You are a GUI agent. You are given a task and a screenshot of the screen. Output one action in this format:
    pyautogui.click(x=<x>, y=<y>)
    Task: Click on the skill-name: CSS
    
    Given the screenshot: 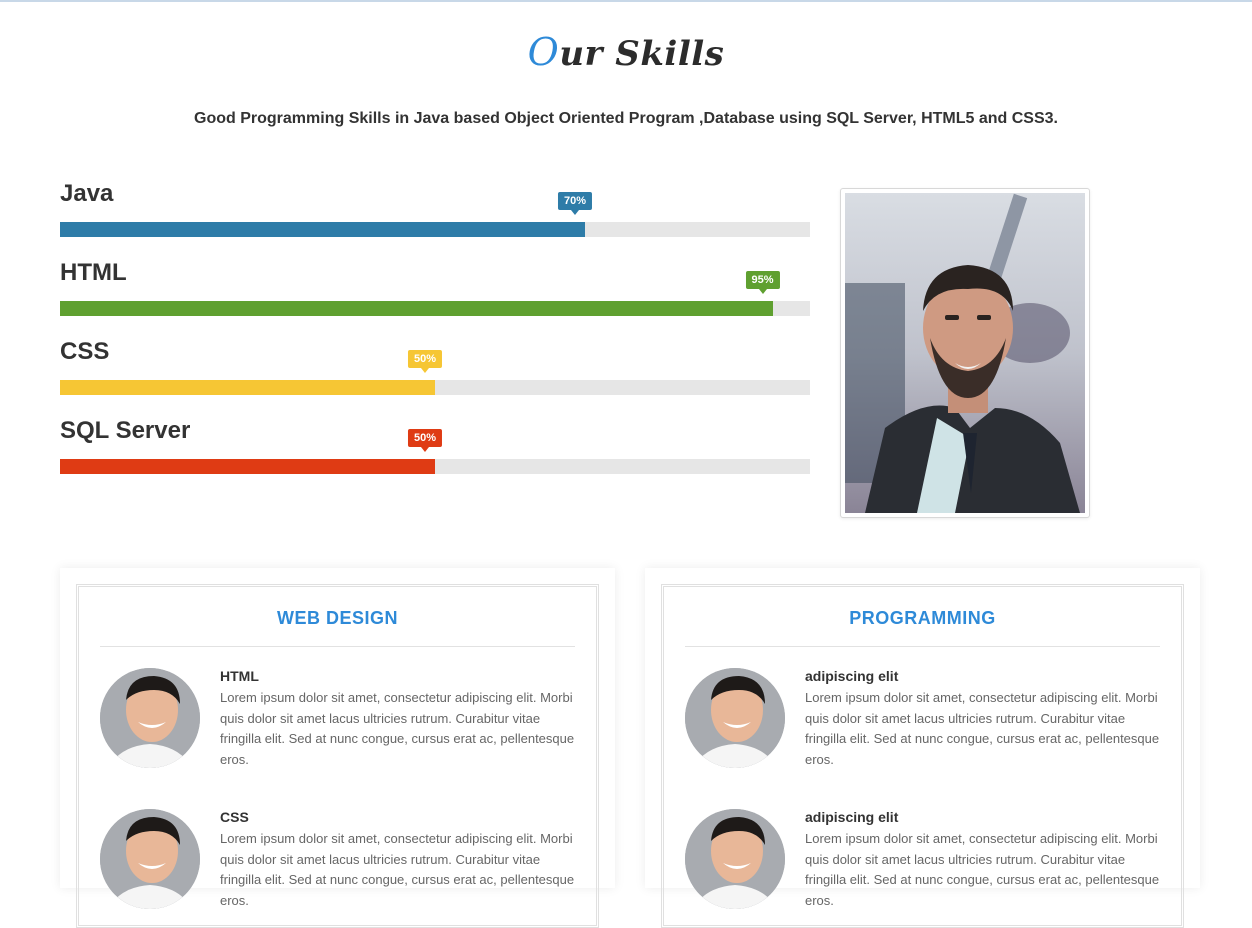 What is the action you would take?
    pyautogui.click(x=85, y=351)
    